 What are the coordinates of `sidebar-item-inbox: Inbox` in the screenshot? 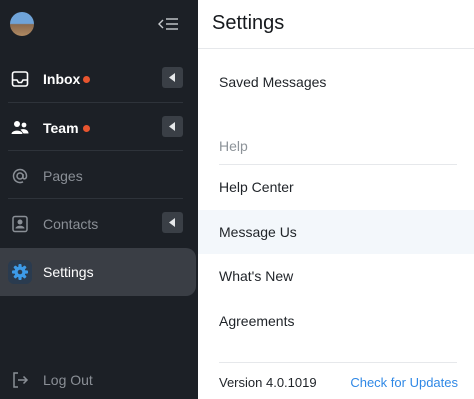 It's located at (99, 79).